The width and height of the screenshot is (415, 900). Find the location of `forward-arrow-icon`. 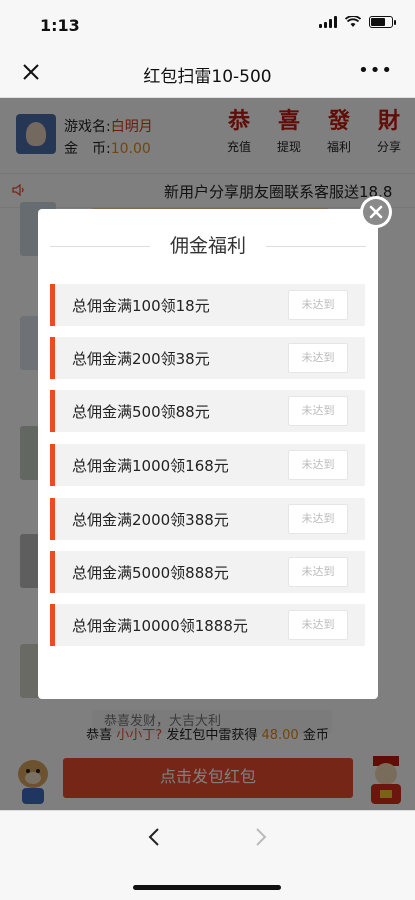

forward-arrow-icon is located at coordinates (260, 837).